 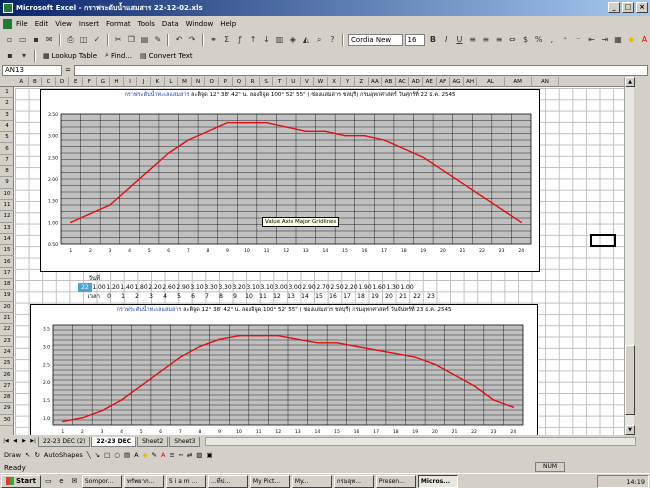 I want to click on shadow-icon: ▨, so click(x=199, y=455).